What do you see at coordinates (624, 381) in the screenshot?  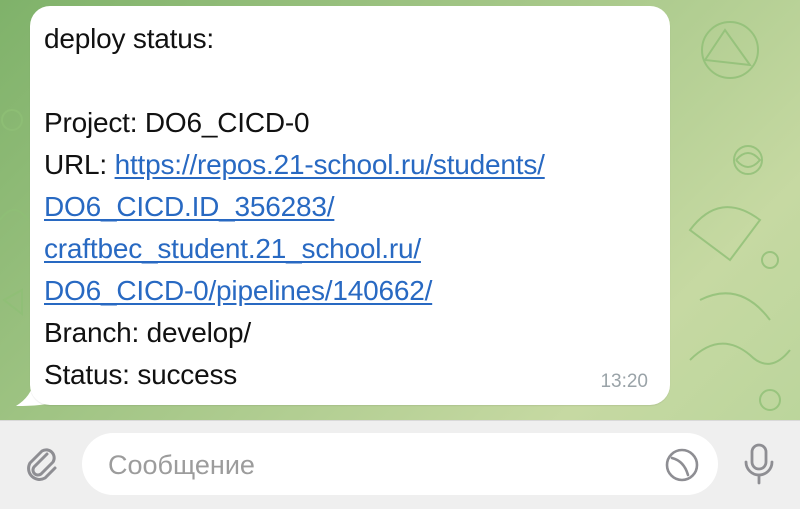 I see `message-timestamp: 13:20` at bounding box center [624, 381].